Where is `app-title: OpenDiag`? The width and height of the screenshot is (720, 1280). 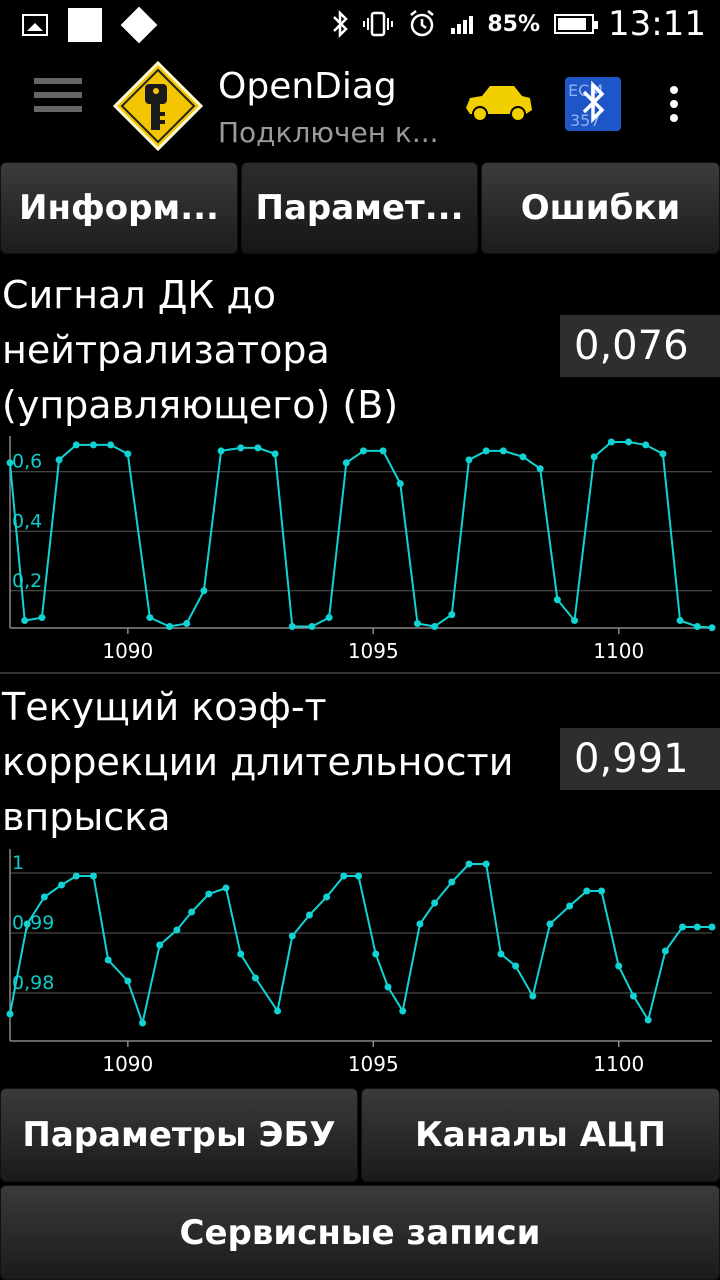 app-title: OpenDiag is located at coordinates (307, 86).